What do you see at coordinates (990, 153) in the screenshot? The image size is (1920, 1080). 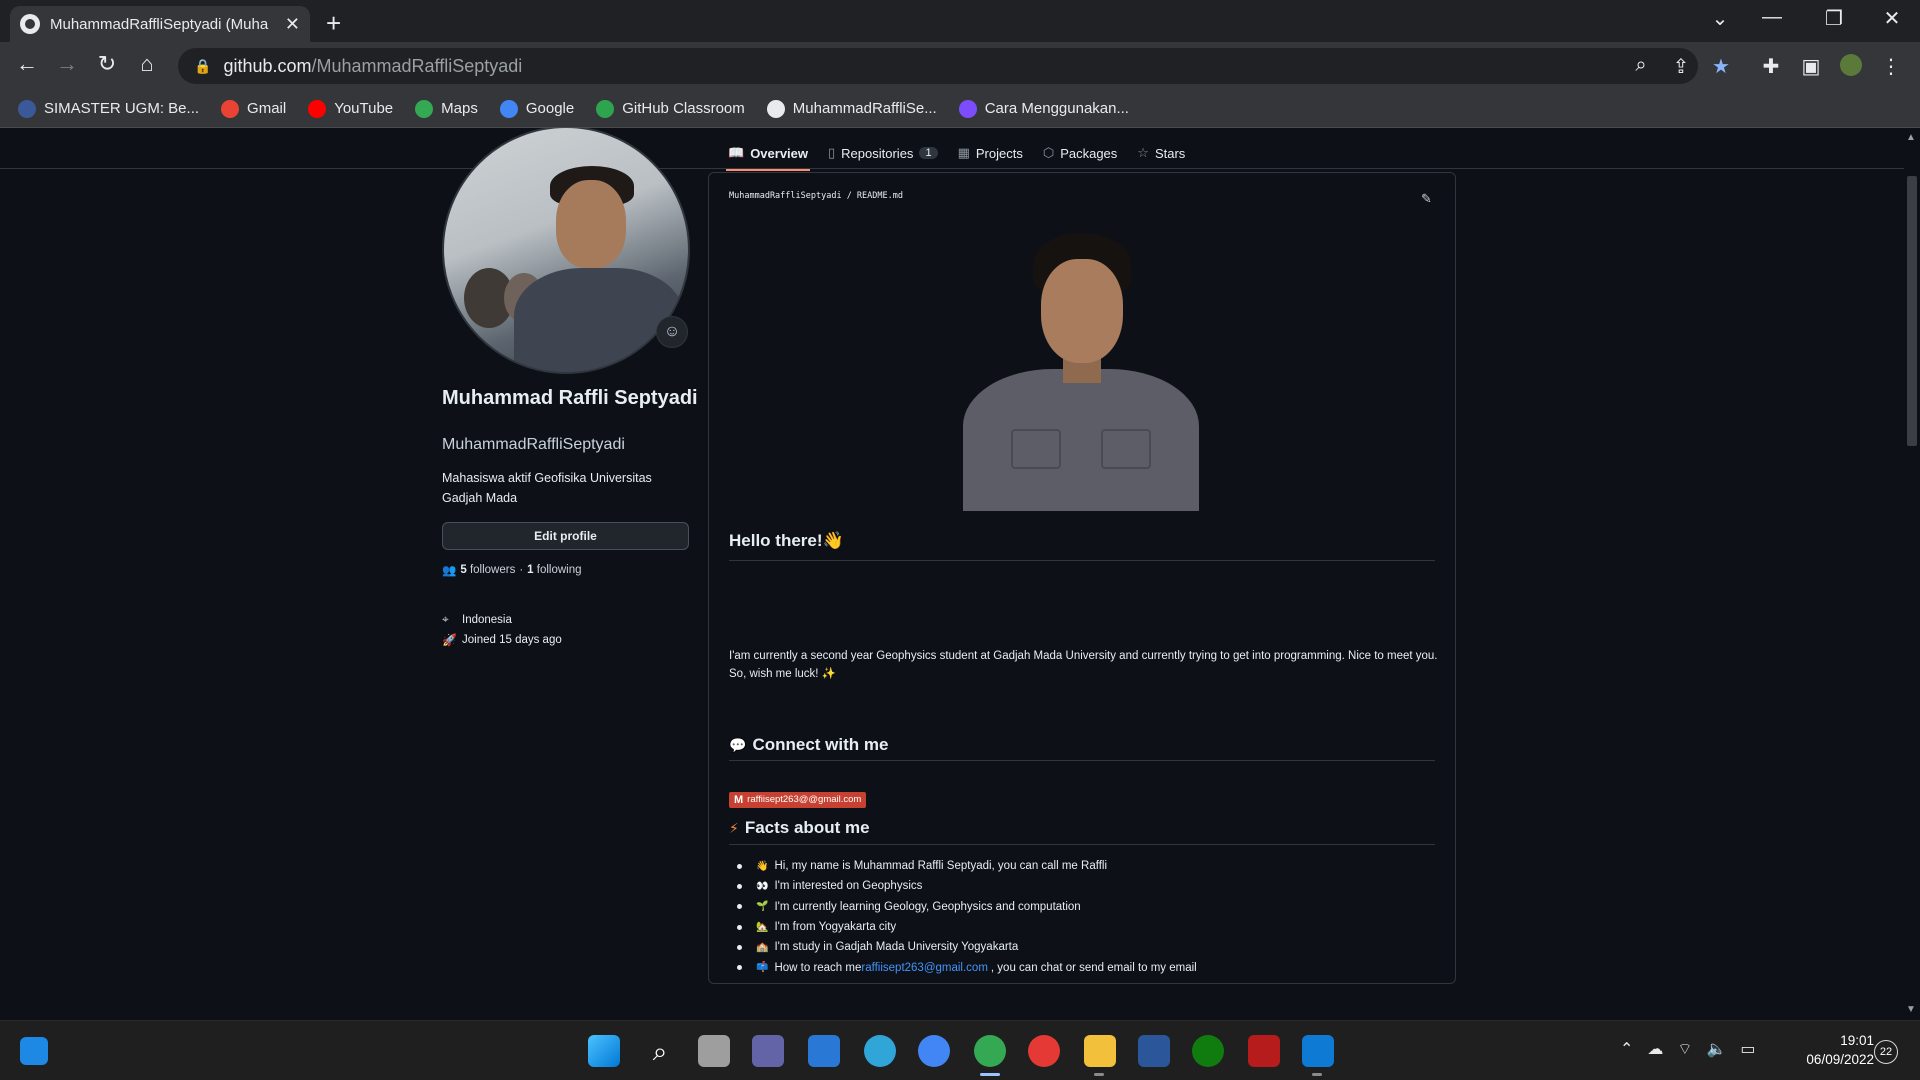 I see `tab-projects: ▦ Projects` at bounding box center [990, 153].